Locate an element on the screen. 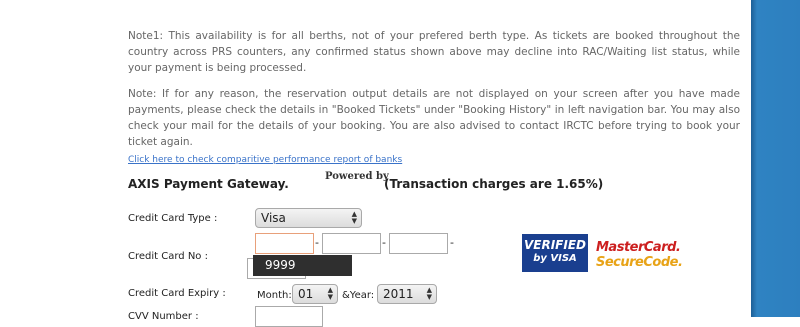  year-label: &Year: is located at coordinates (358, 295).